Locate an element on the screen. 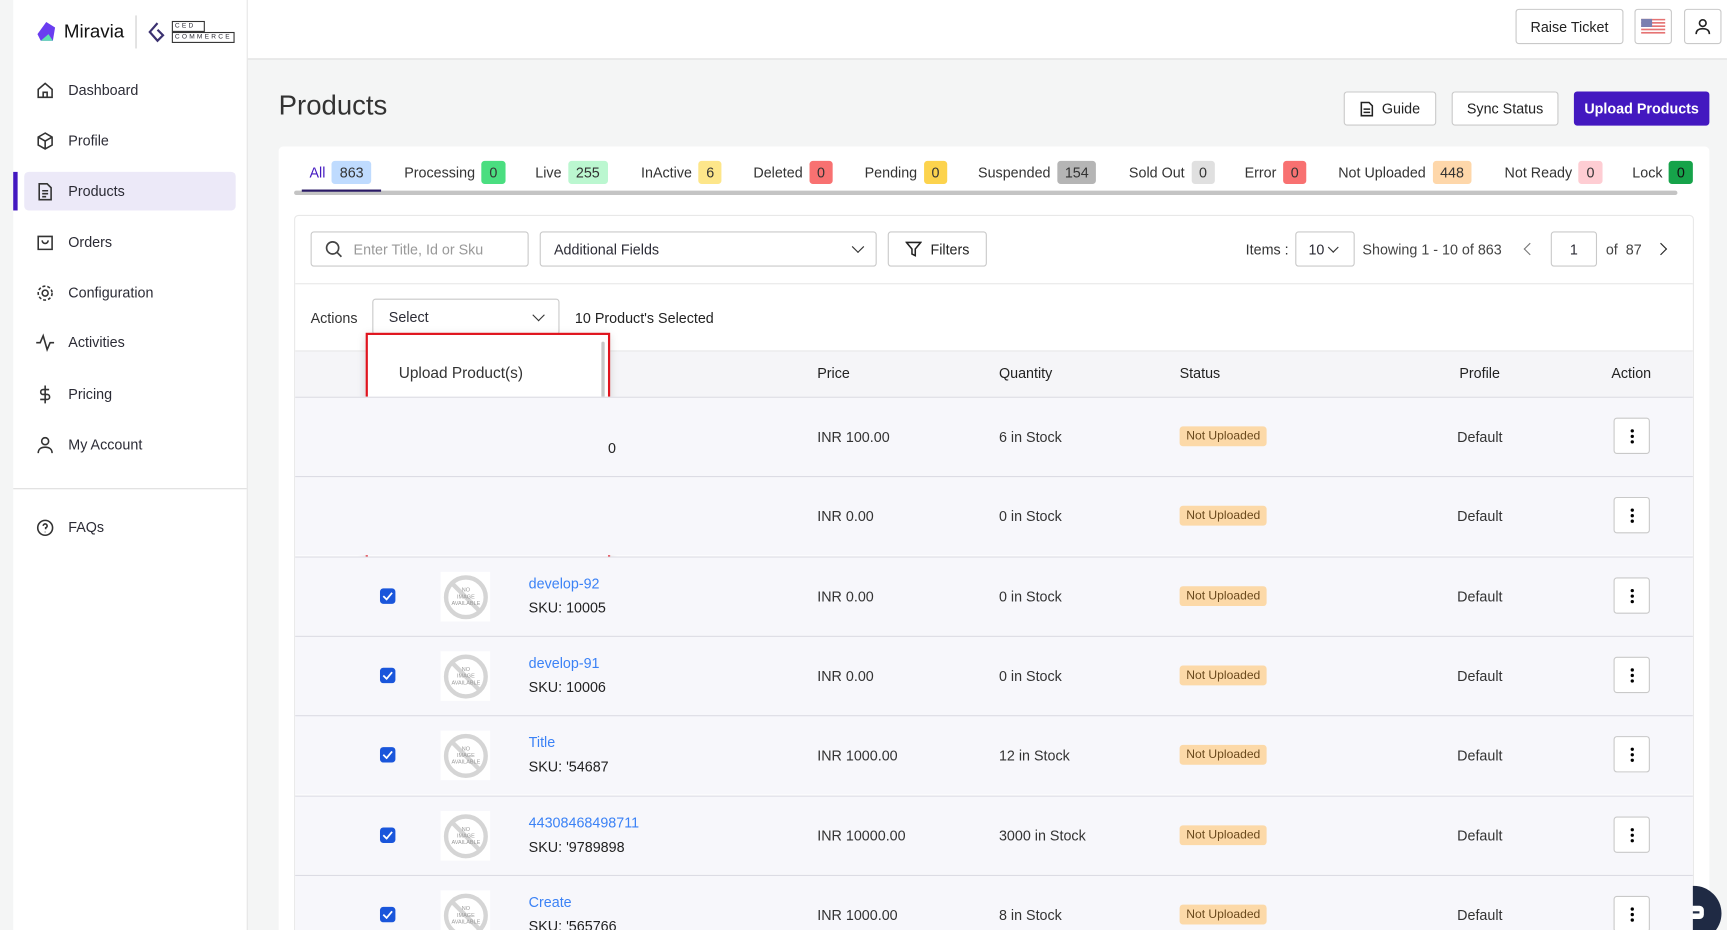 The width and height of the screenshot is (1727, 930). tab-not-uploaded: Not Uploaded 448 is located at coordinates (1405, 172).